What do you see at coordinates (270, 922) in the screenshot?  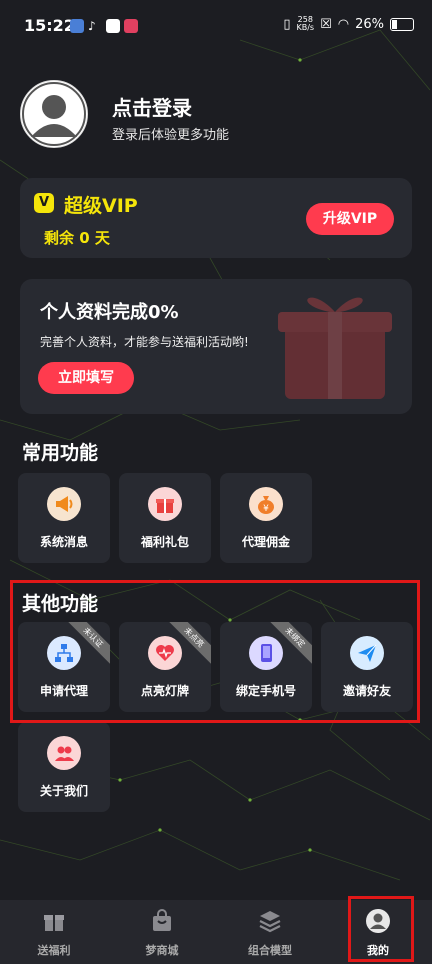 I see `layers-icon` at bounding box center [270, 922].